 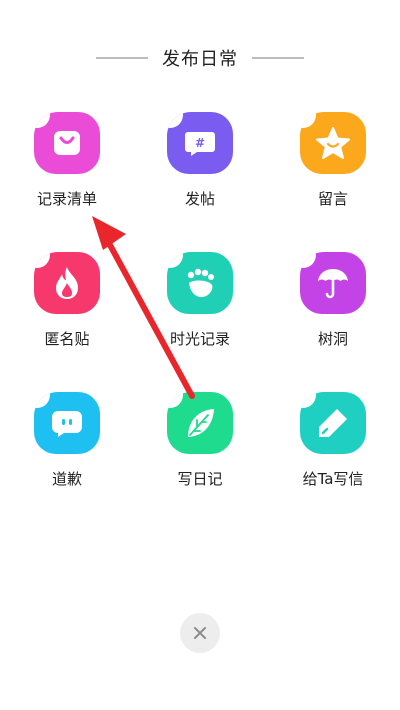 I want to click on close-icon, so click(x=200, y=633).